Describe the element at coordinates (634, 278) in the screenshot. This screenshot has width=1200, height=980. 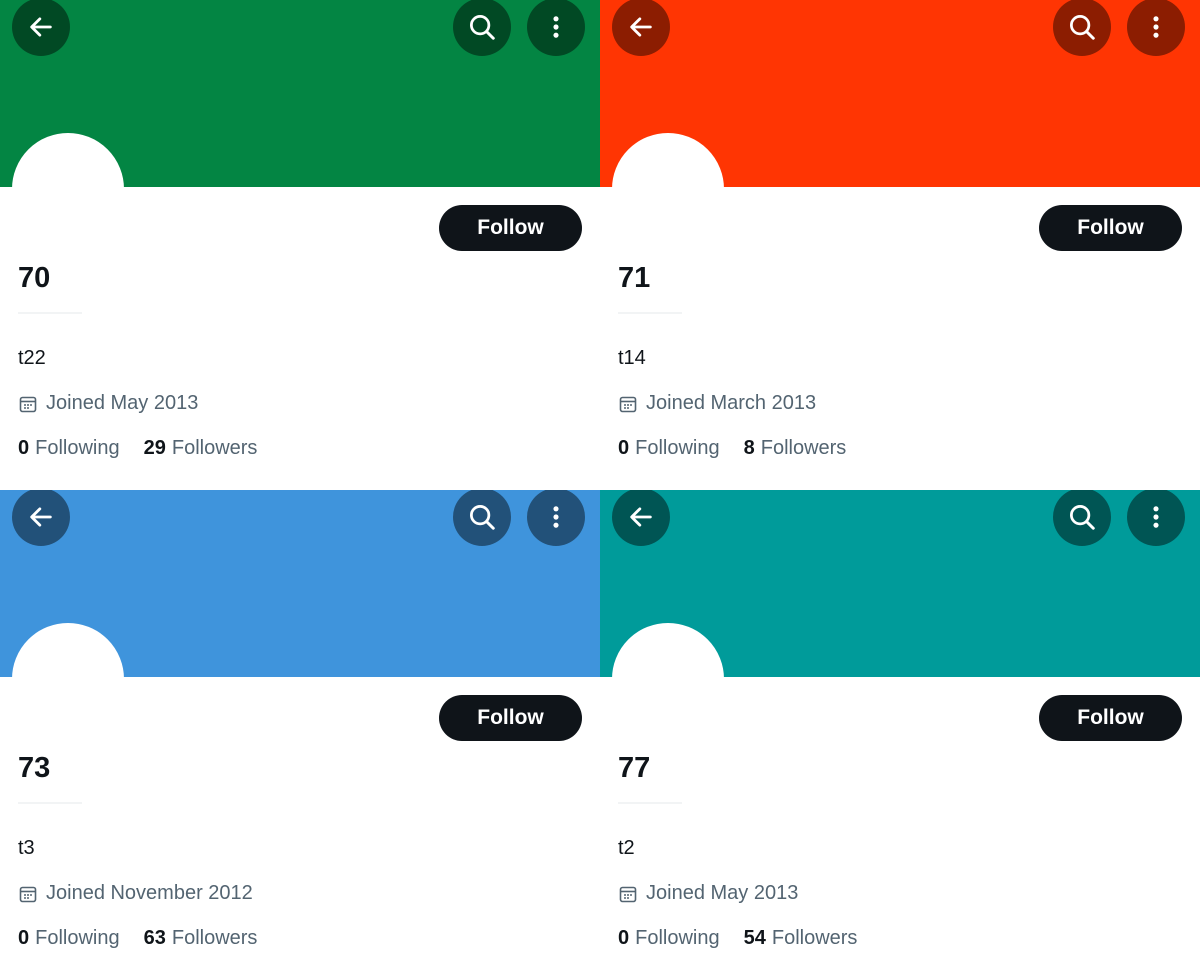
I see `display-name: 71` at that location.